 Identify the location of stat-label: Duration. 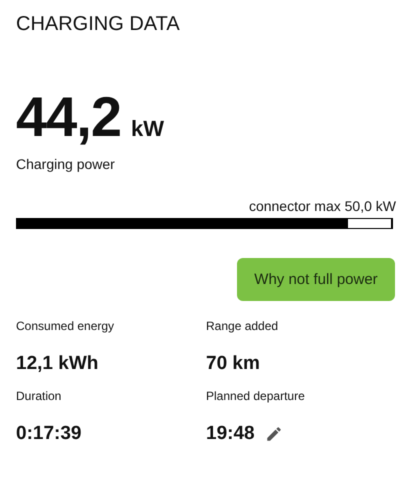
(39, 397).